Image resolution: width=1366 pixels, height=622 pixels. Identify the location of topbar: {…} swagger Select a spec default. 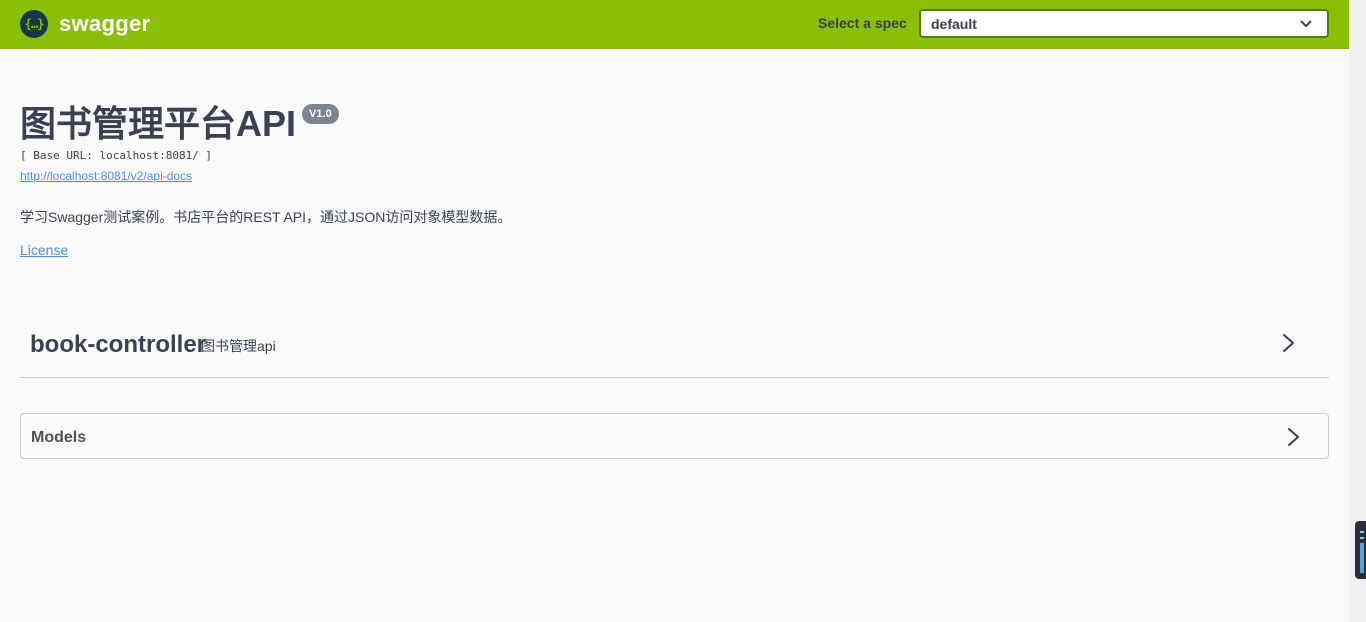
(674, 24).